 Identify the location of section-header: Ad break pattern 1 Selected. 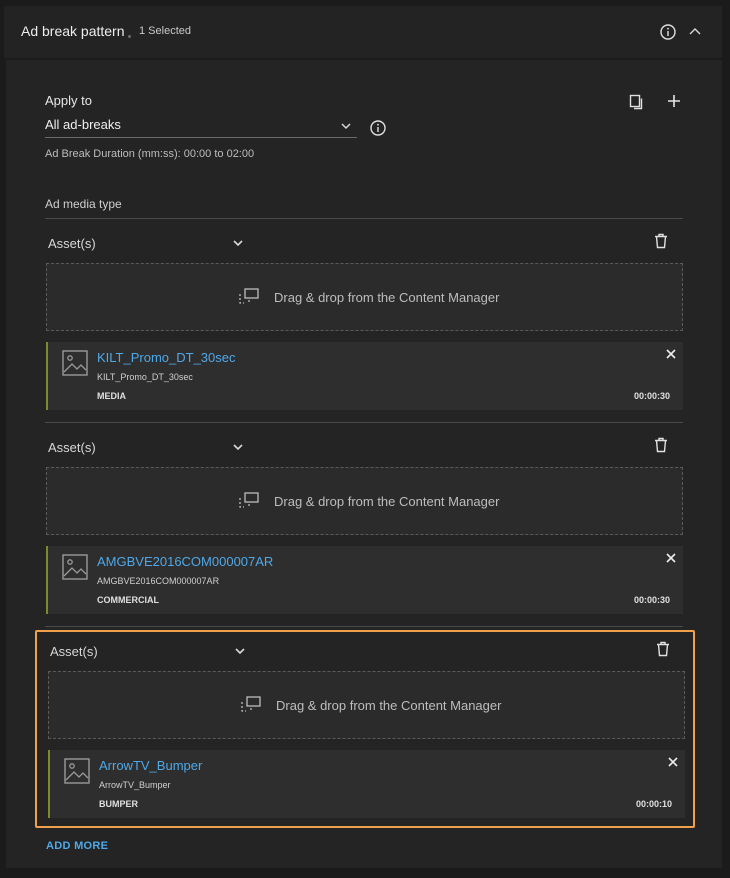
(363, 32).